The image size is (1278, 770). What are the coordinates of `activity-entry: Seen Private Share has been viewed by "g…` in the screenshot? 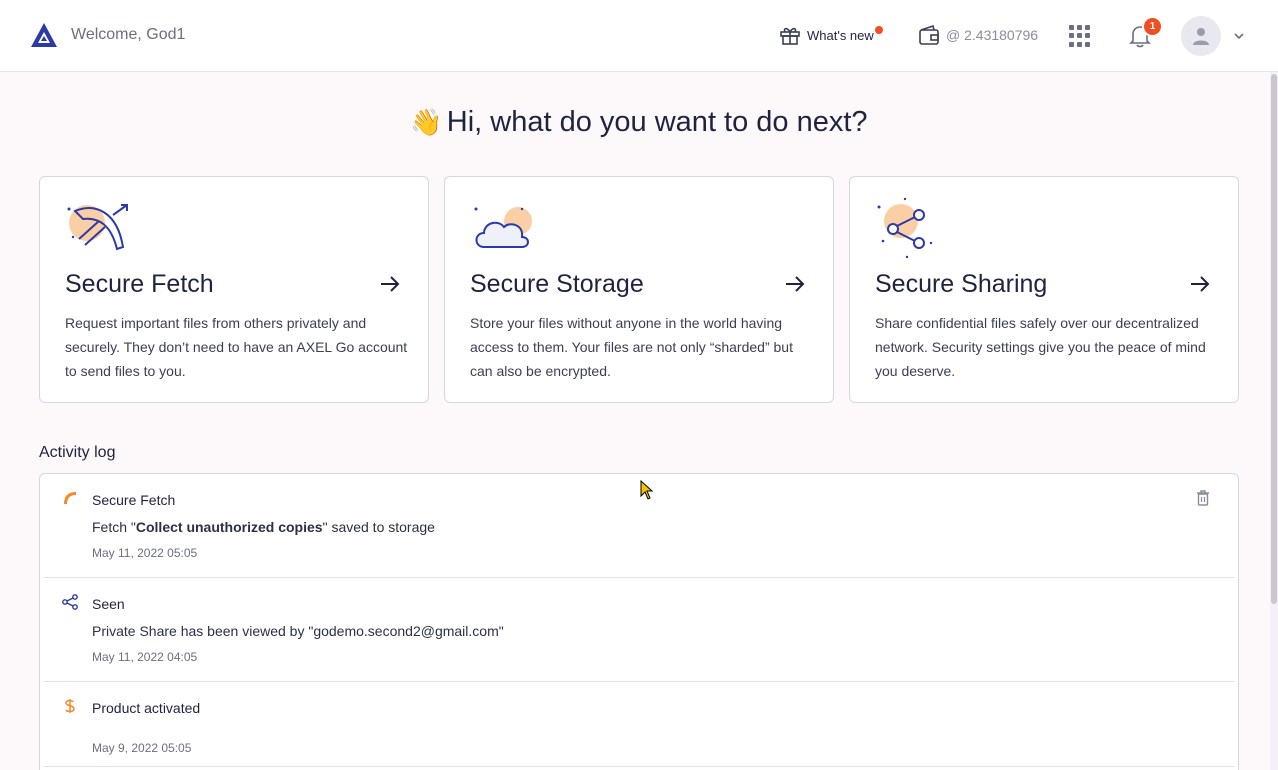 It's located at (639, 630).